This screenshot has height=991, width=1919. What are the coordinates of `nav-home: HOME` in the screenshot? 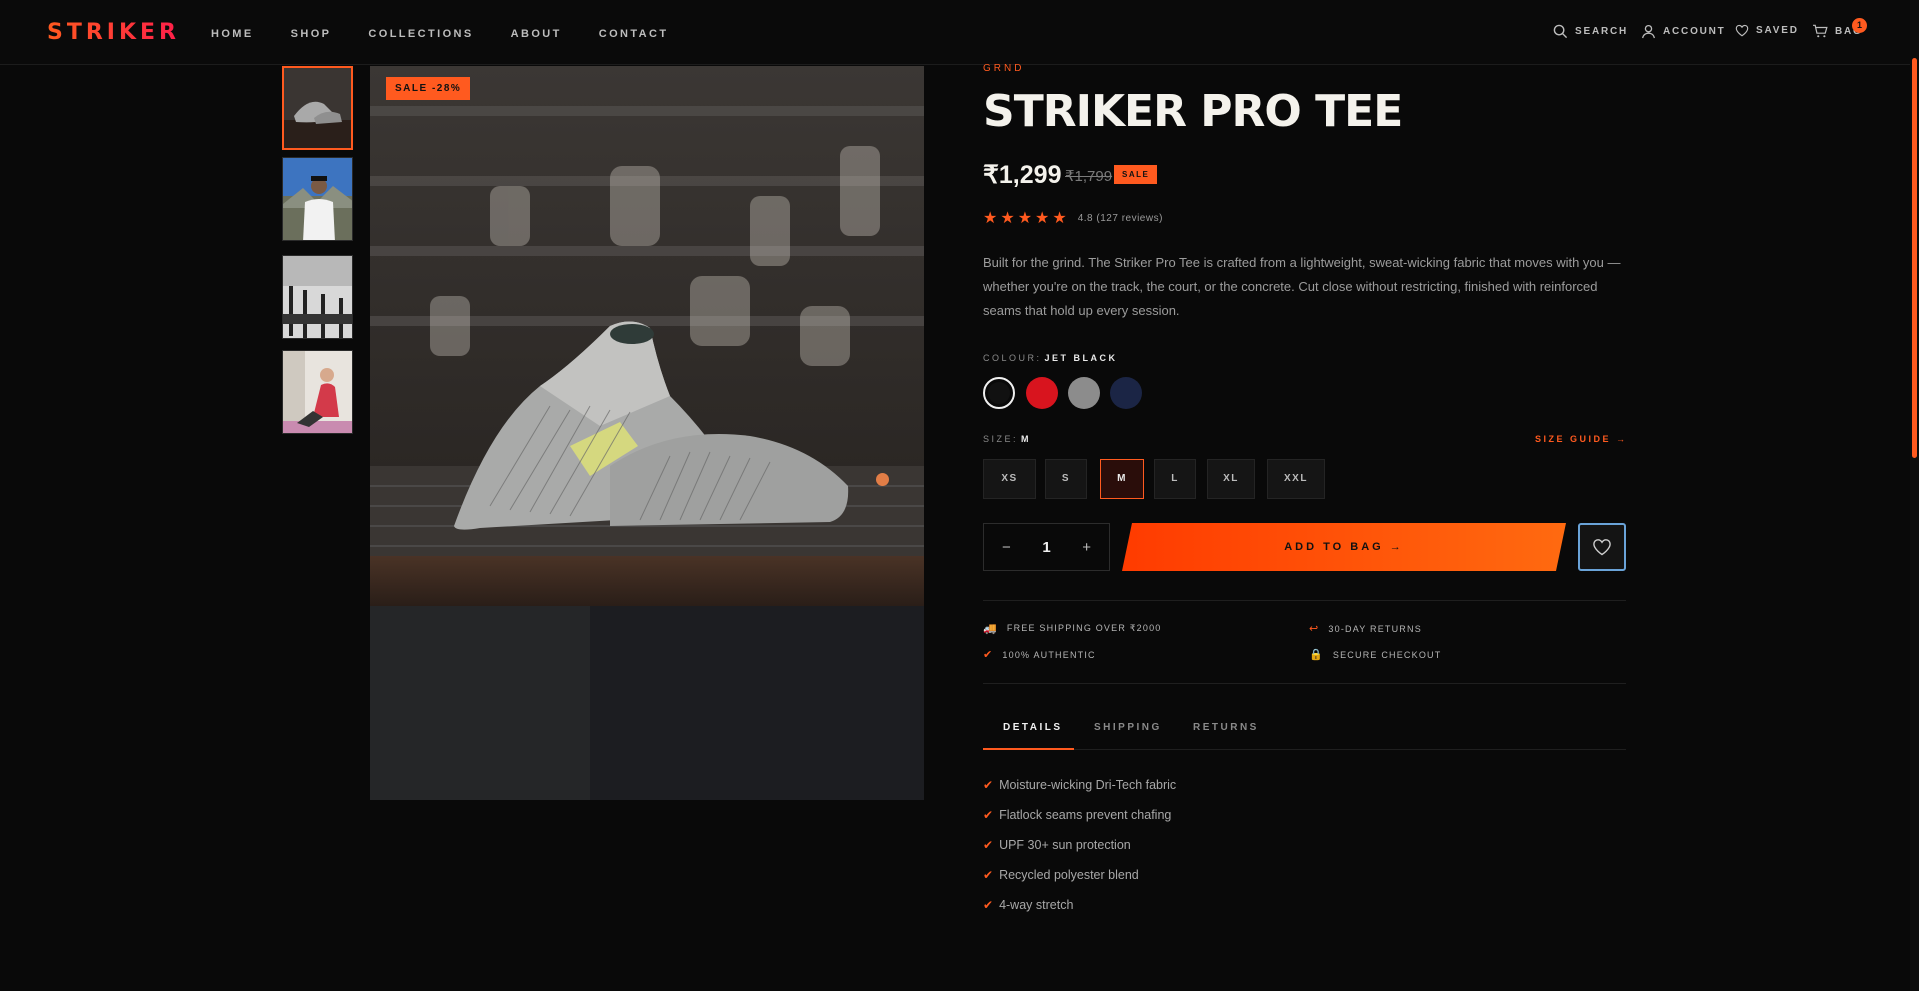 It's located at (232, 34).